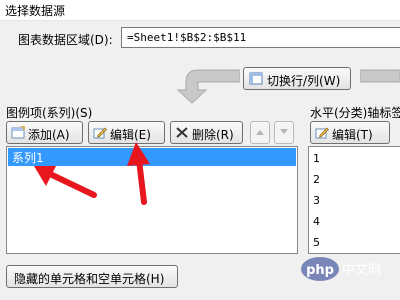 This screenshot has width=400, height=300. I want to click on switch-row-column-button: 切换行/列(W), so click(297, 78).